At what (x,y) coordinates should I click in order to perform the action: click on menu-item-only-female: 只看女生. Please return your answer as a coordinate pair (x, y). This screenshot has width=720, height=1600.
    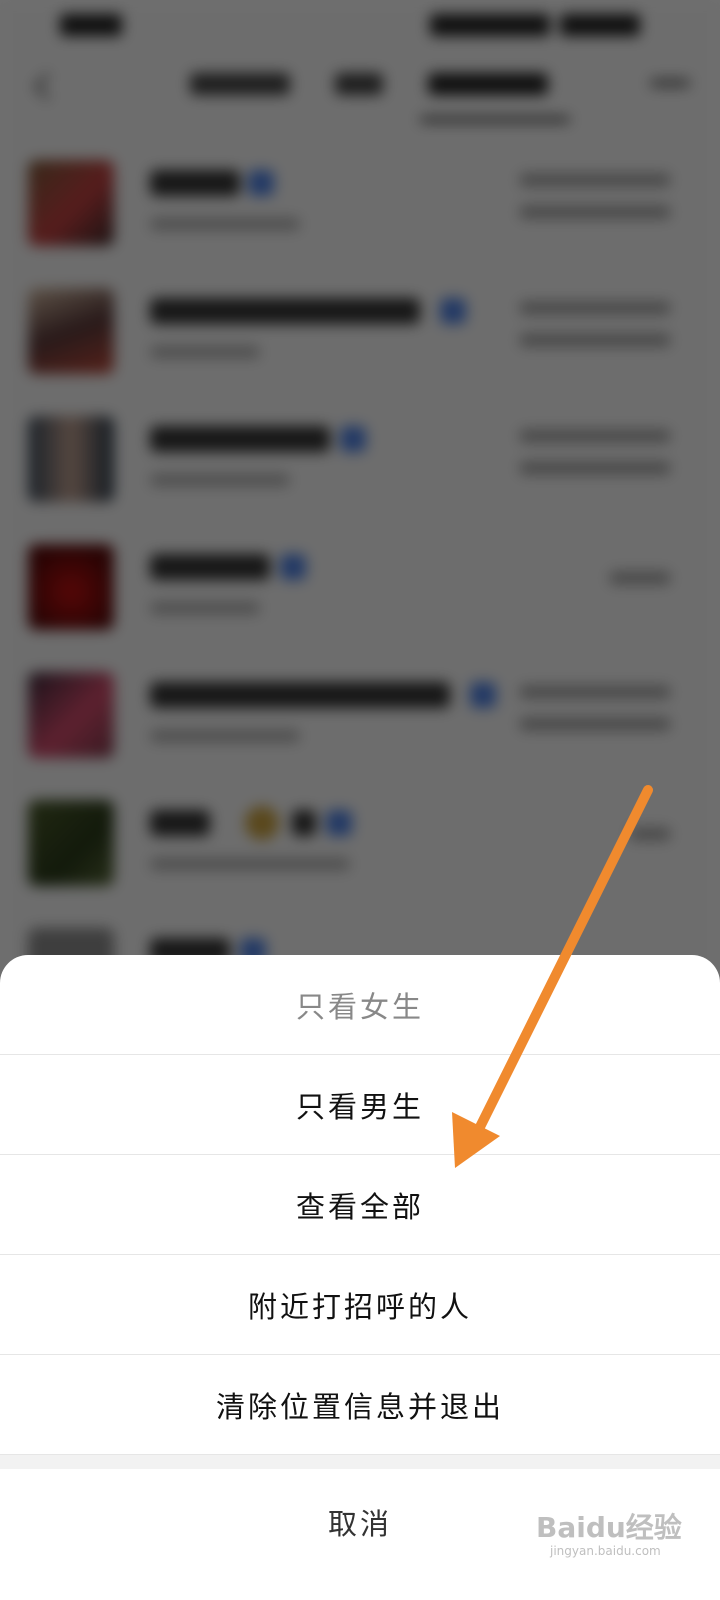
    Looking at the image, I should click on (360, 1005).